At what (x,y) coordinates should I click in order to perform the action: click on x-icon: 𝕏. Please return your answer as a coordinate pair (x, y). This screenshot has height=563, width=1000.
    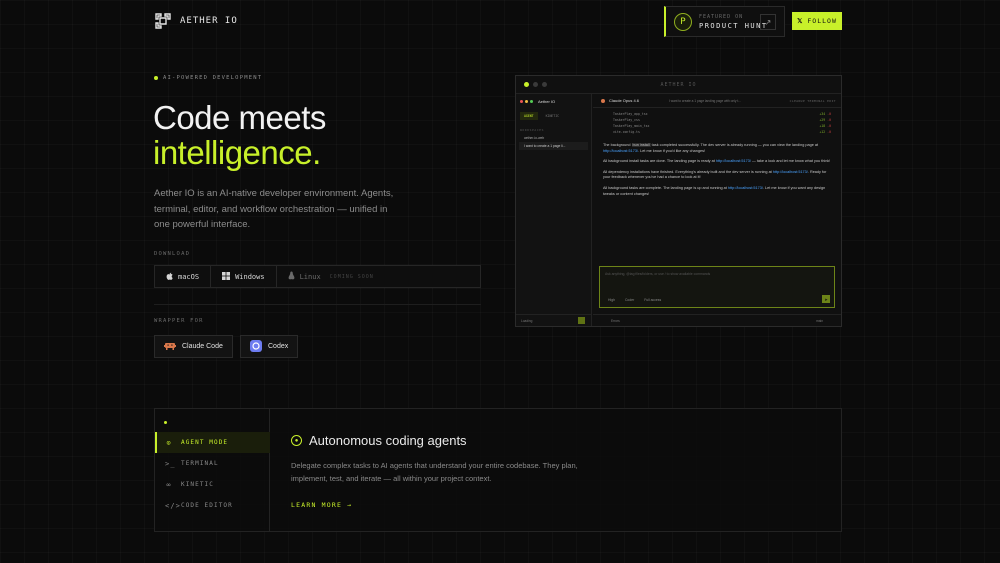
    Looking at the image, I should click on (800, 21).